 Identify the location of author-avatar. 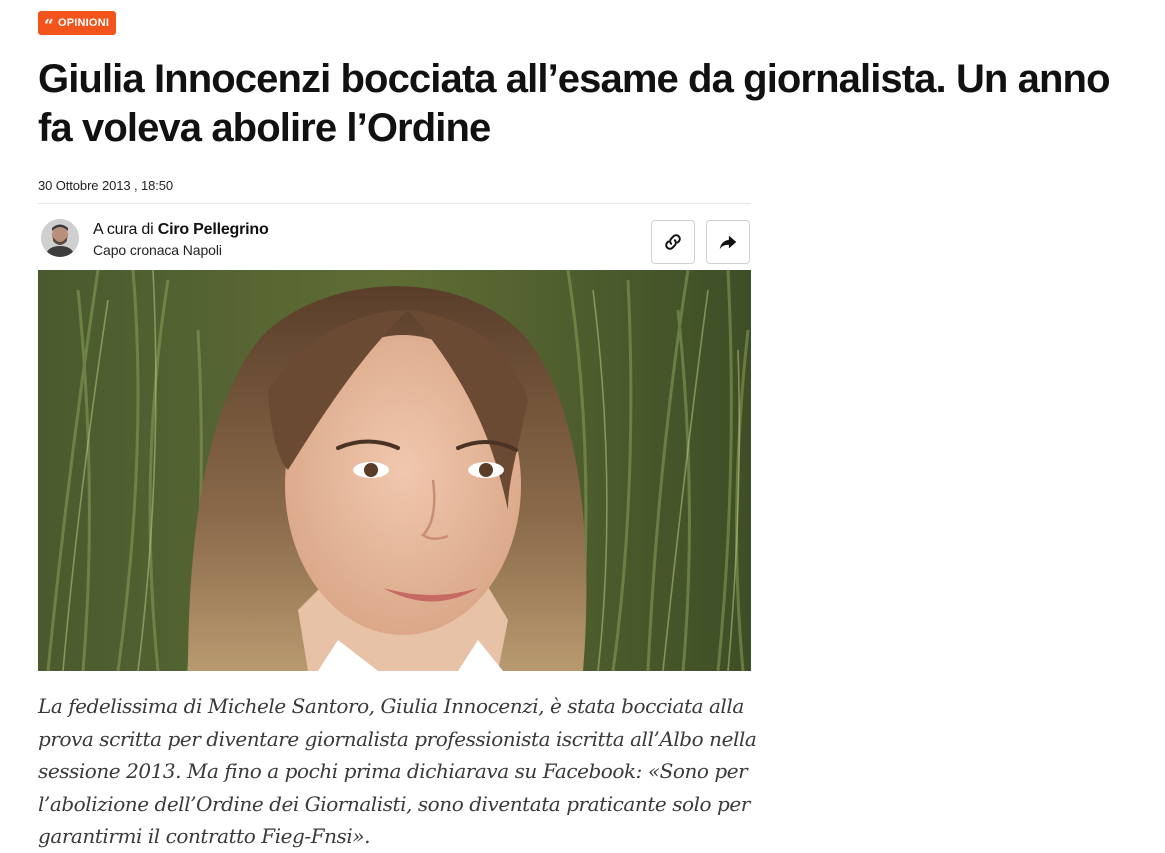
(60, 237).